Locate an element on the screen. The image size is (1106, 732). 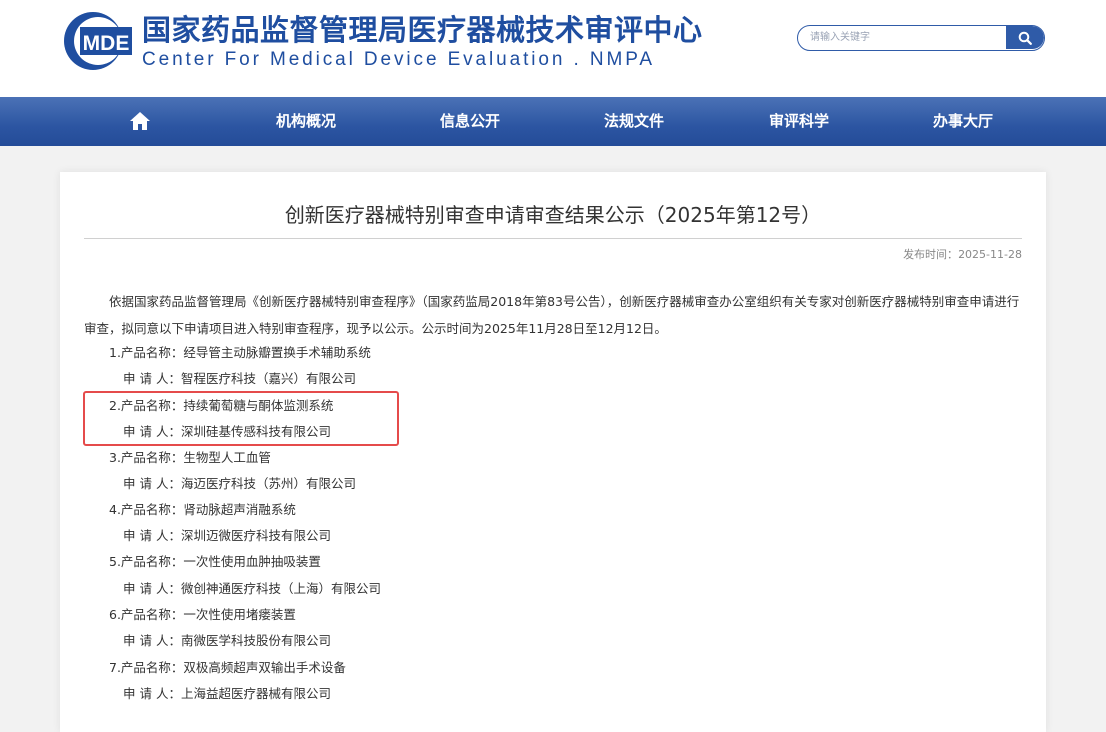
highlight-box is located at coordinates (241, 418).